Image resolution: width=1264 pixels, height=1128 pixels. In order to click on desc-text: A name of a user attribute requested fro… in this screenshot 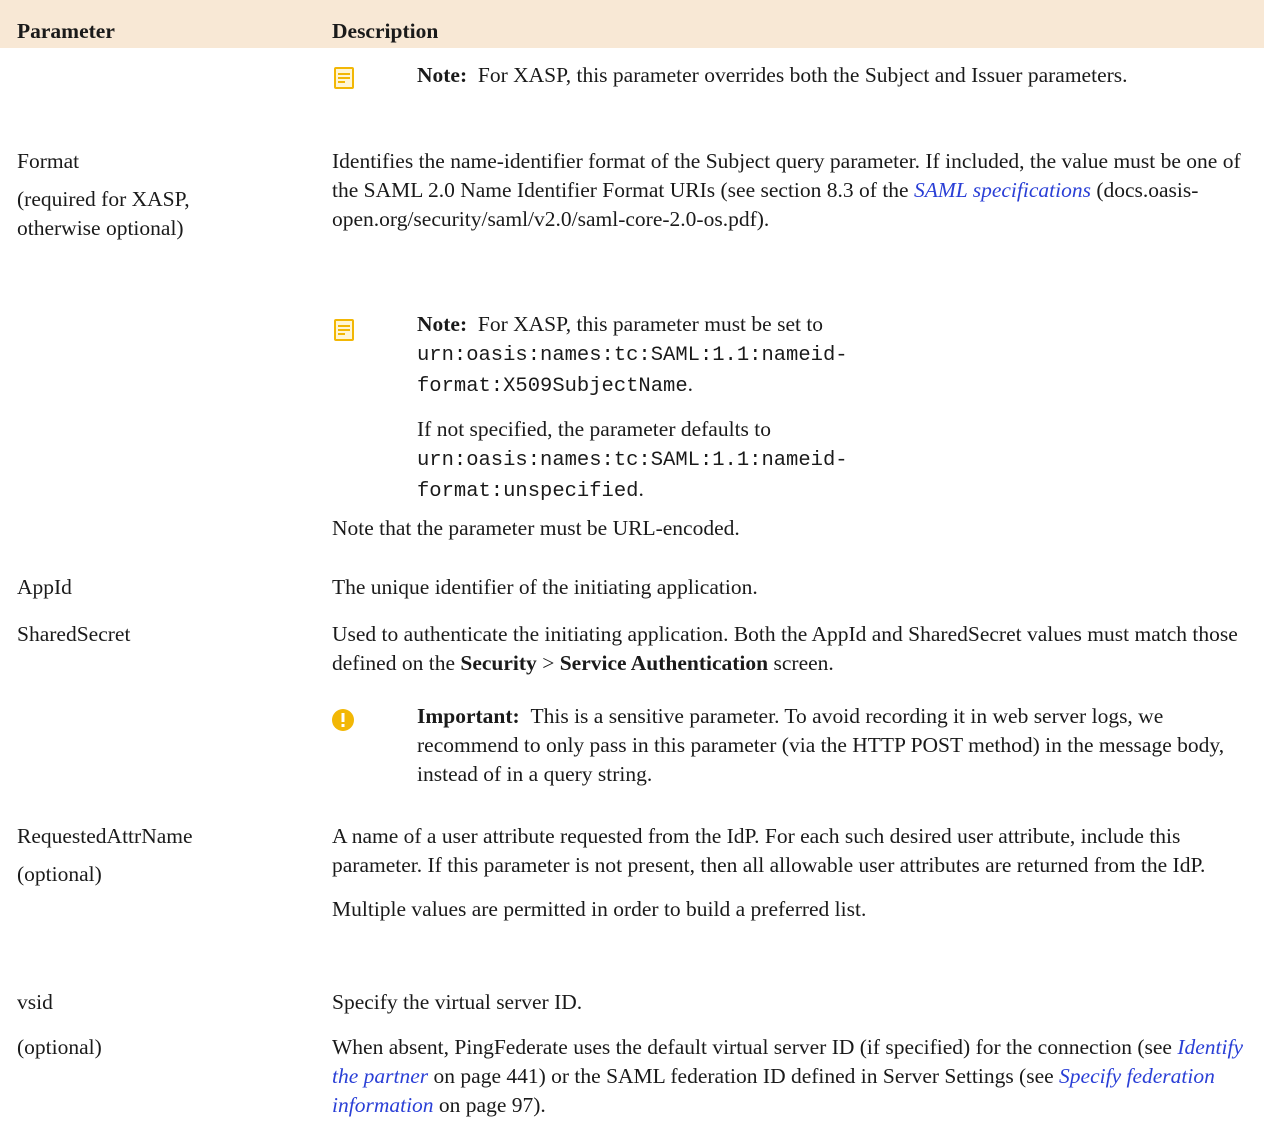, I will do `click(769, 850)`.